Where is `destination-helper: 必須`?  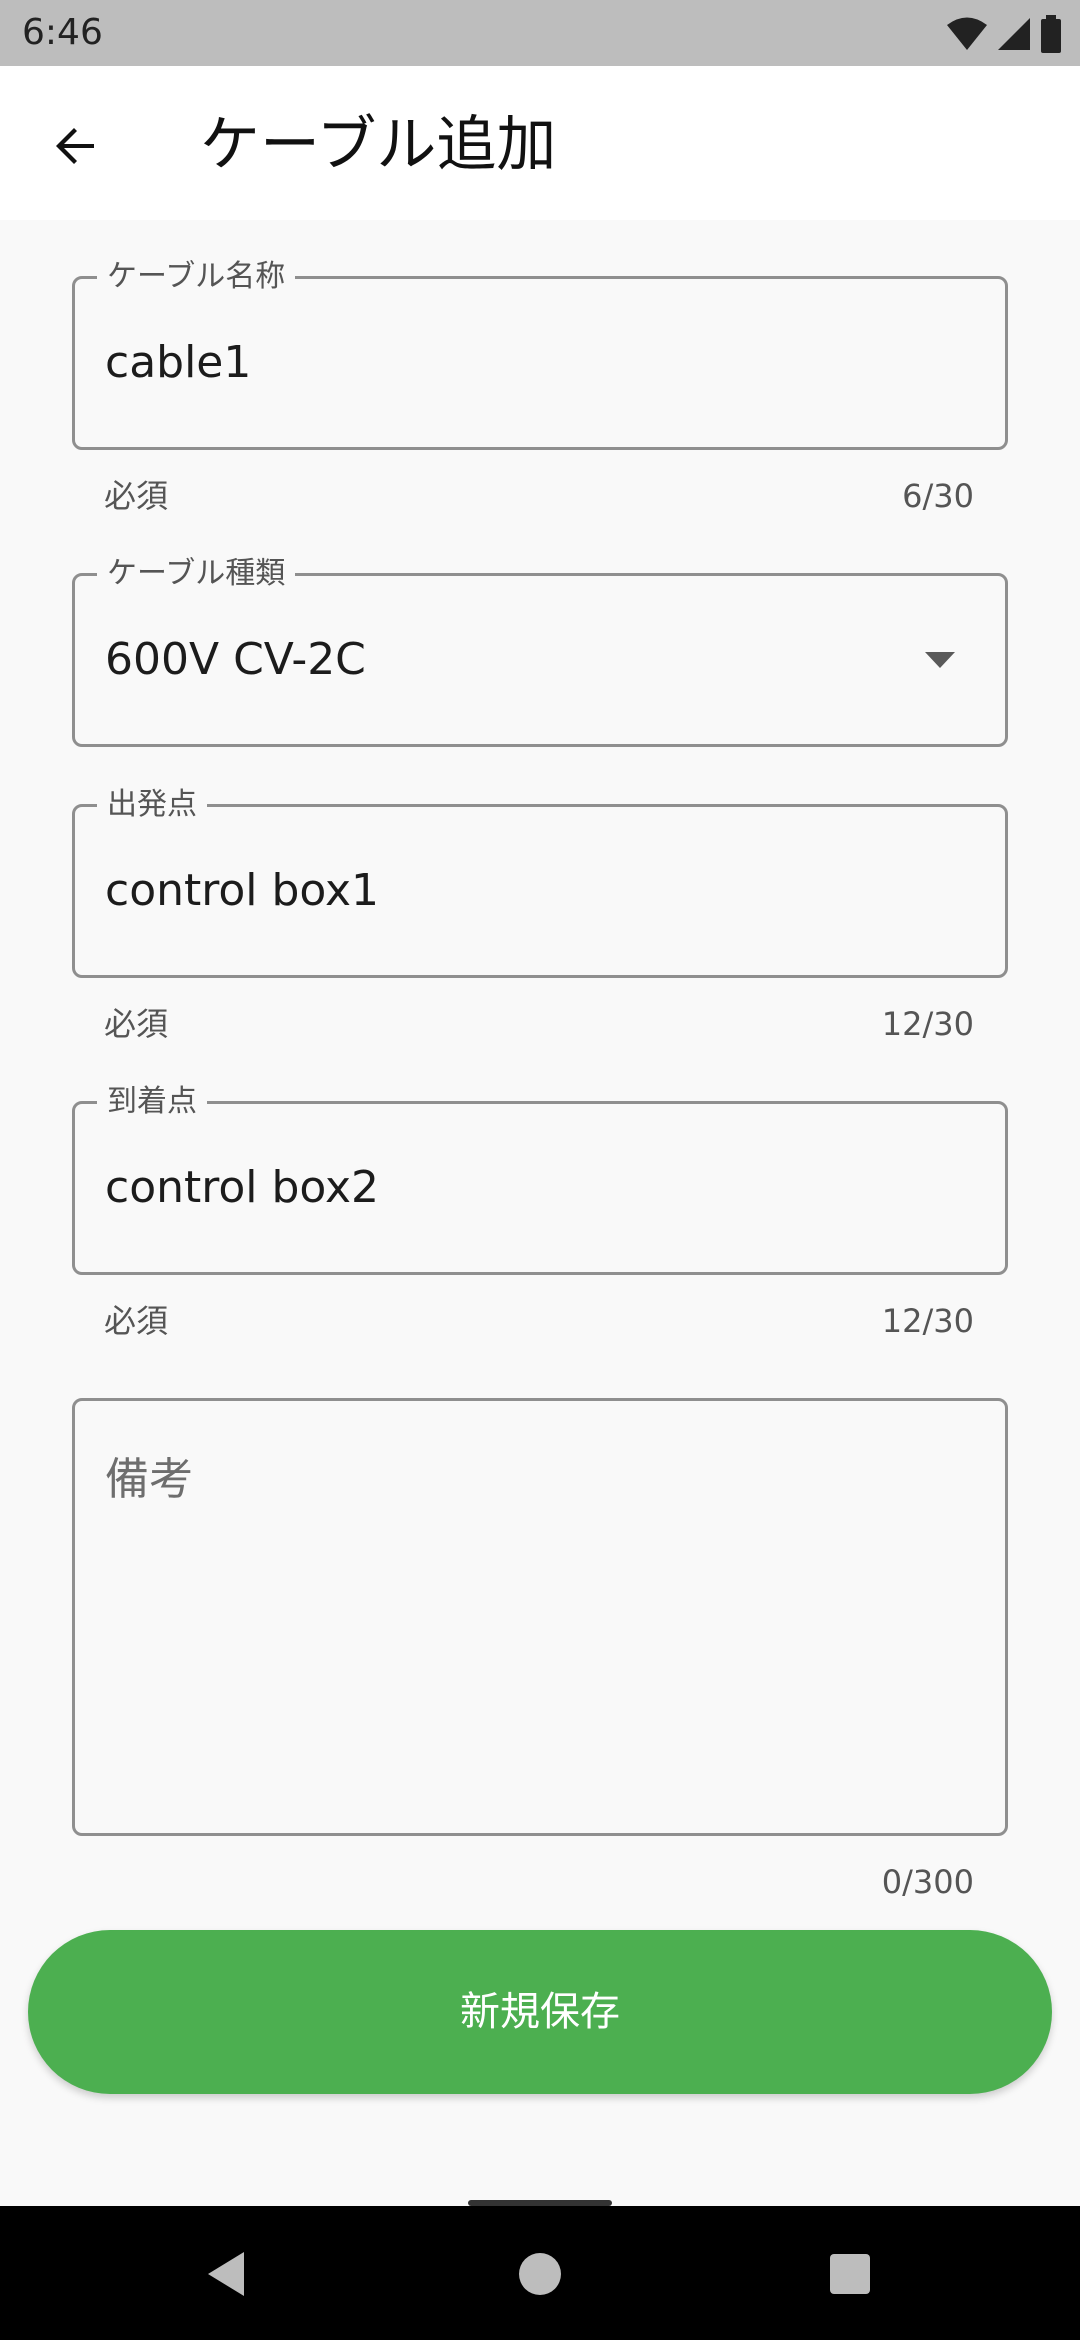 destination-helper: 必須 is located at coordinates (136, 1321).